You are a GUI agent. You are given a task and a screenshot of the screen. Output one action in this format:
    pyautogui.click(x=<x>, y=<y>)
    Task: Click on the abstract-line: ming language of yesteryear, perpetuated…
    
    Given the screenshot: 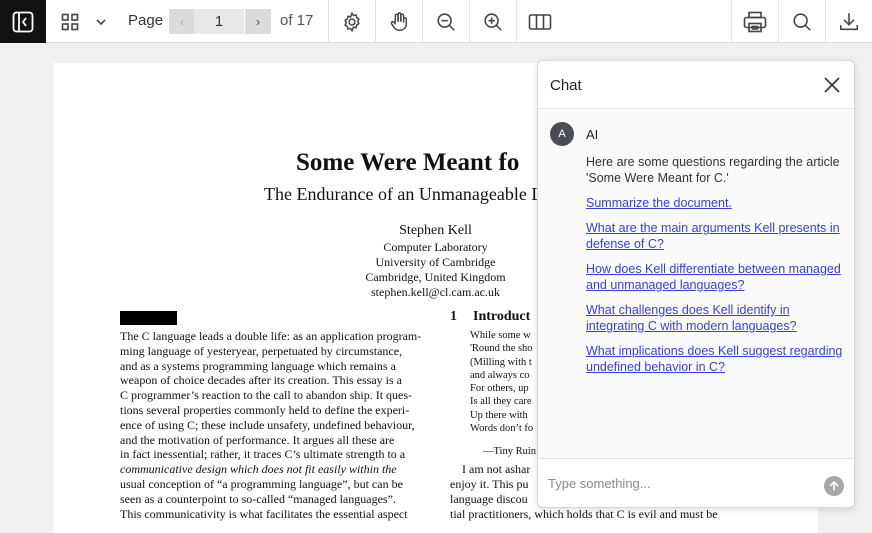 What is the action you would take?
    pyautogui.click(x=261, y=350)
    